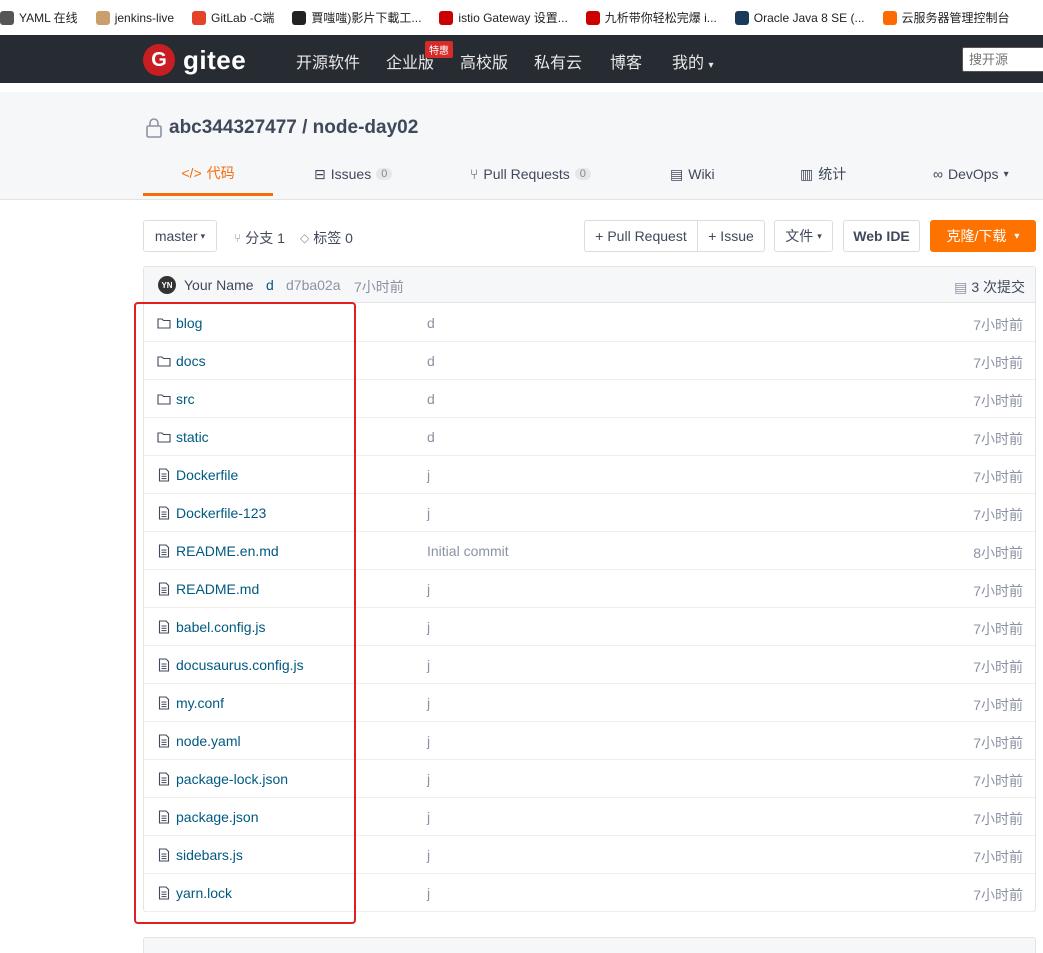 The height and width of the screenshot is (953, 1043). What do you see at coordinates (641, 236) in the screenshot?
I see `new-pull-request-button: + Pull Request` at bounding box center [641, 236].